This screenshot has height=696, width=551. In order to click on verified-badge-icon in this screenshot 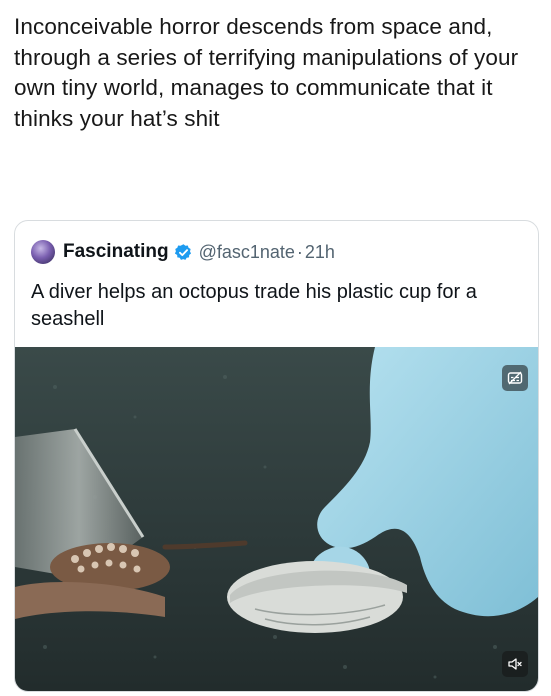, I will do `click(182, 251)`.